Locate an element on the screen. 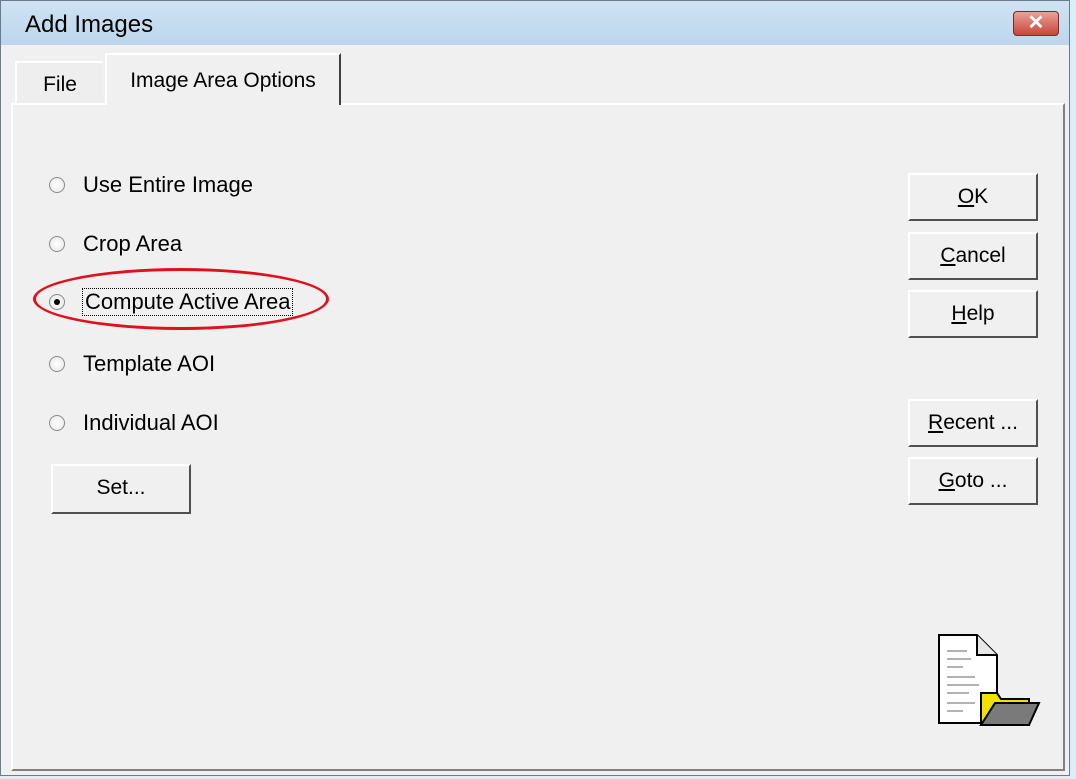 This screenshot has width=1076, height=779. tab-image-area-options: Image Area Options is located at coordinates (223, 79).